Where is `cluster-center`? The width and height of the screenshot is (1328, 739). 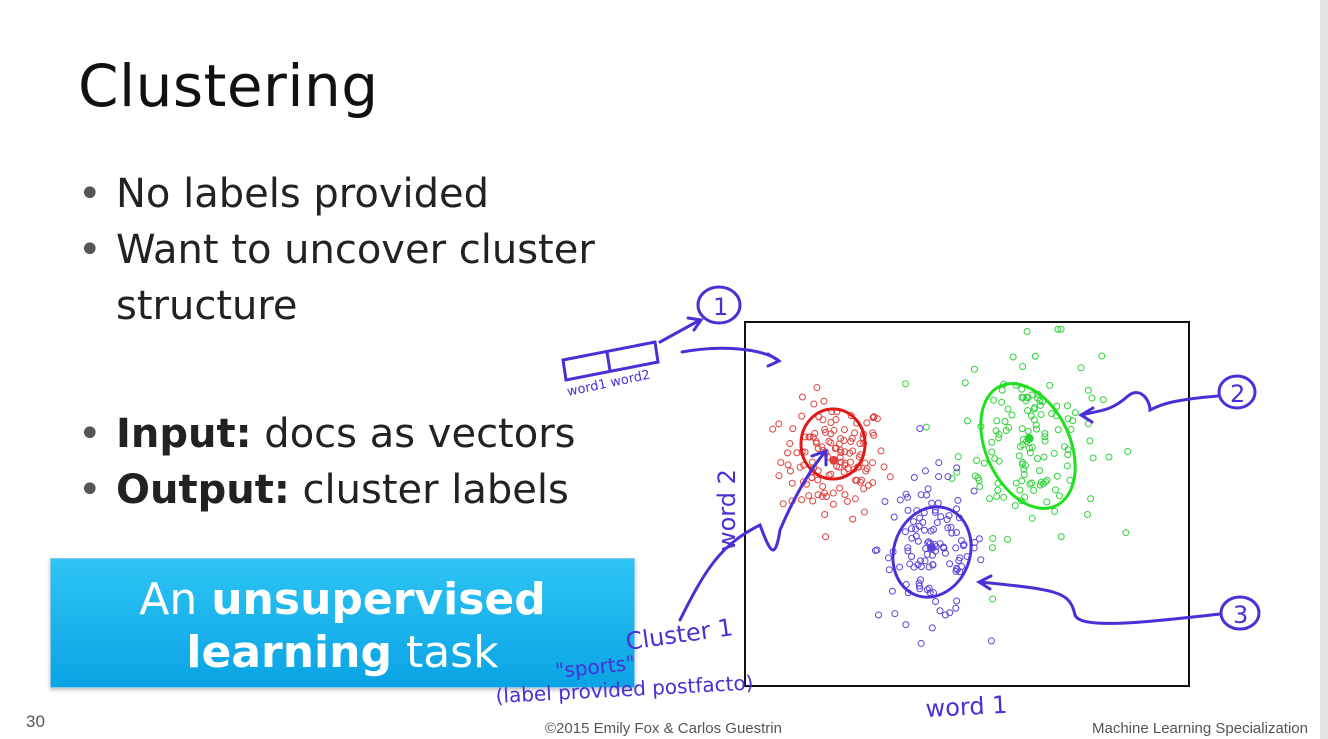
cluster-center is located at coordinates (931, 548).